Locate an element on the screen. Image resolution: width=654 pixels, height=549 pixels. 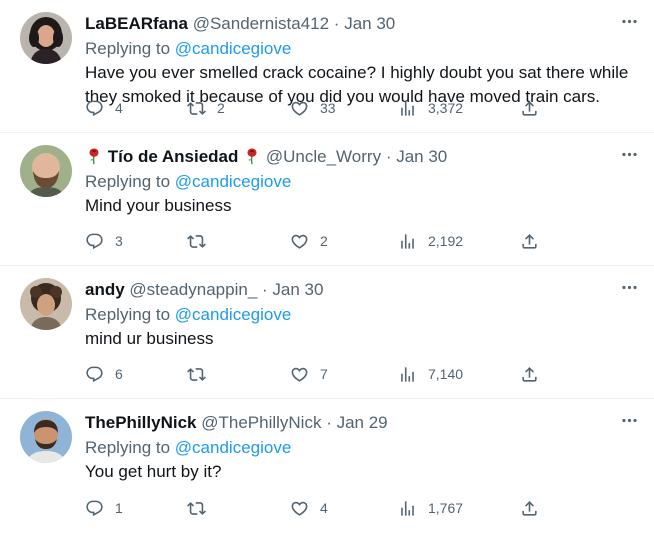
view-count: 1,767 is located at coordinates (446, 508).